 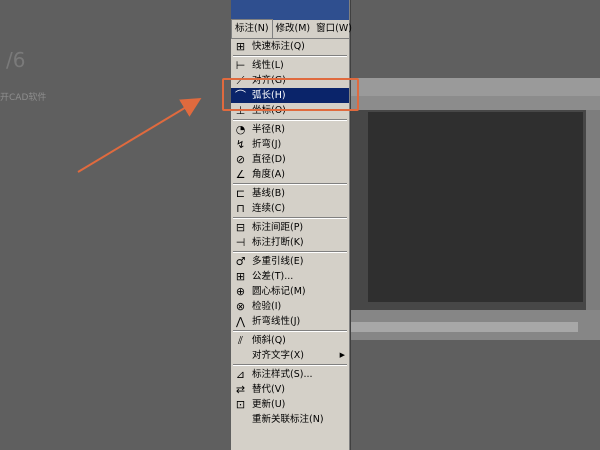 What do you see at coordinates (290, 129) in the screenshot?
I see `menu-item-radius: ◔ 半径(R)` at bounding box center [290, 129].